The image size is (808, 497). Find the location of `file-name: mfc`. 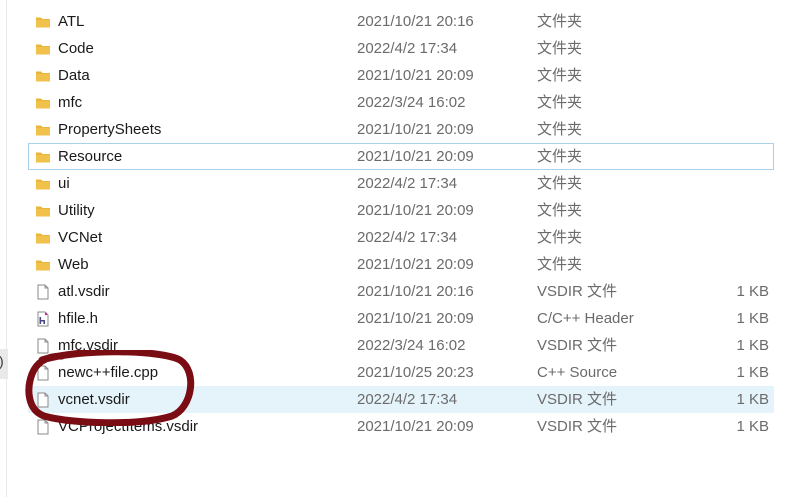

file-name: mfc is located at coordinates (70, 102).